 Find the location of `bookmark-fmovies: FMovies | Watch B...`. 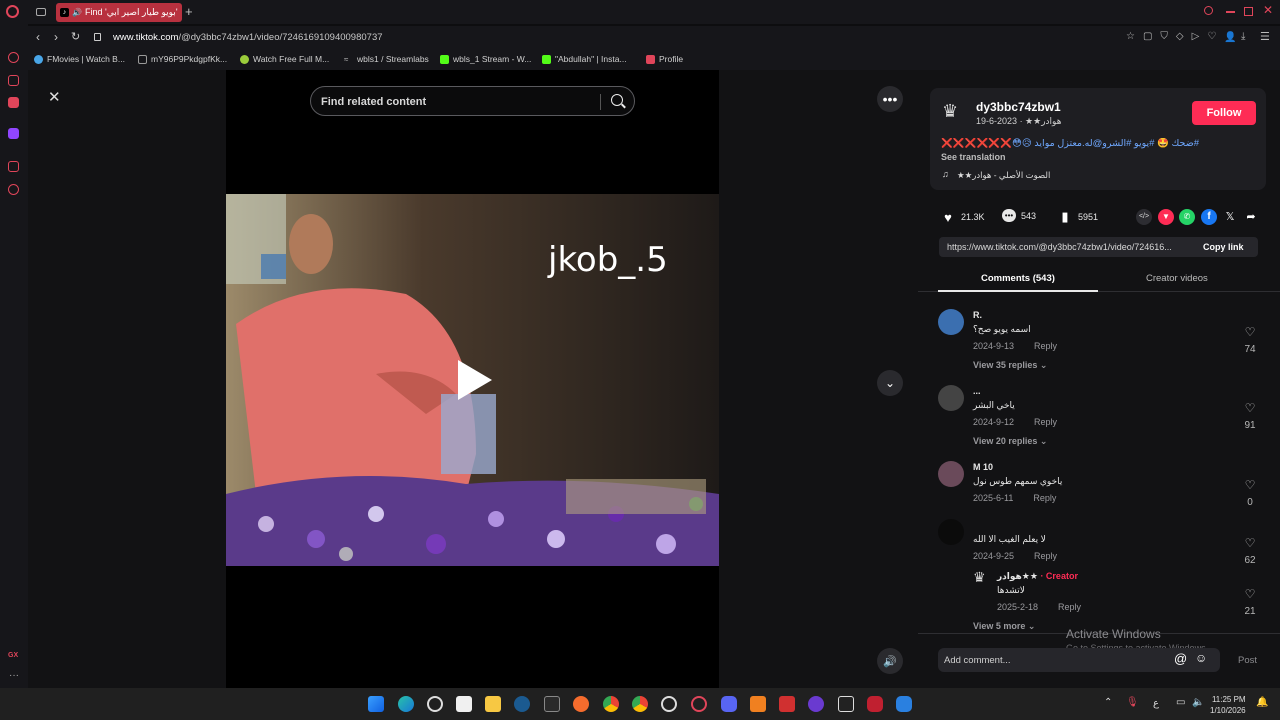

bookmark-fmovies: FMovies | Watch B... is located at coordinates (79, 59).